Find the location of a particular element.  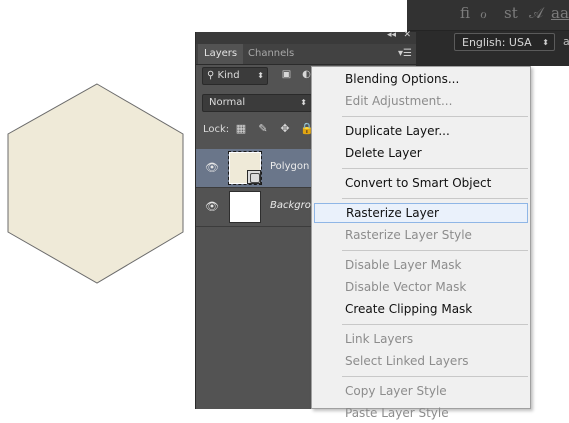

old-style-glyph: ℴ is located at coordinates (483, 13).